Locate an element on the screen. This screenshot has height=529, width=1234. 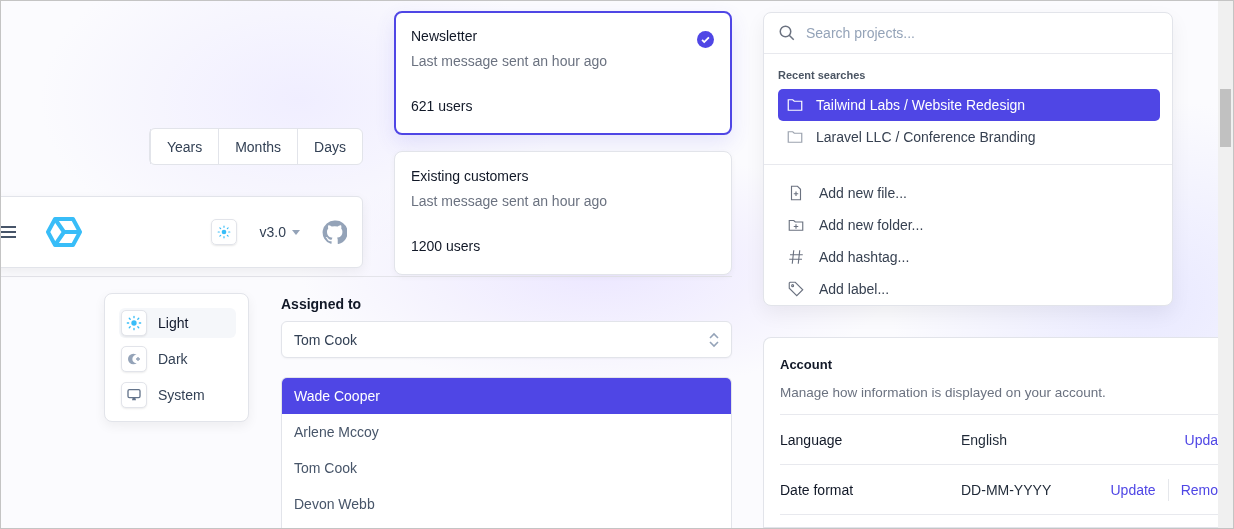
setting-label: Language is located at coordinates (812, 439).